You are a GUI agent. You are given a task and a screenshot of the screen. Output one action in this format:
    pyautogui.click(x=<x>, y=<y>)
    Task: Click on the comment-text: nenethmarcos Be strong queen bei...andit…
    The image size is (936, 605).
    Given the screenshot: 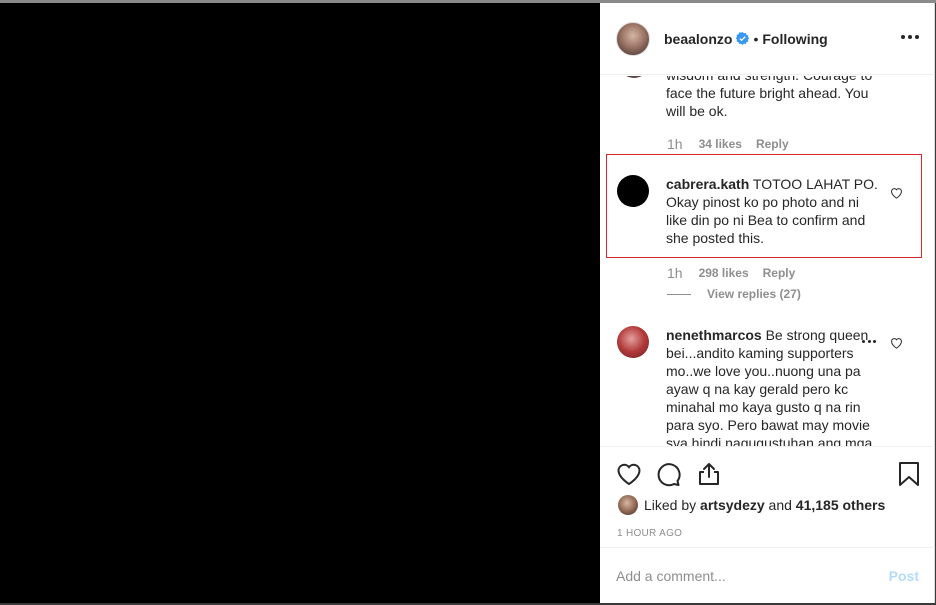 What is the action you would take?
    pyautogui.click(x=773, y=386)
    